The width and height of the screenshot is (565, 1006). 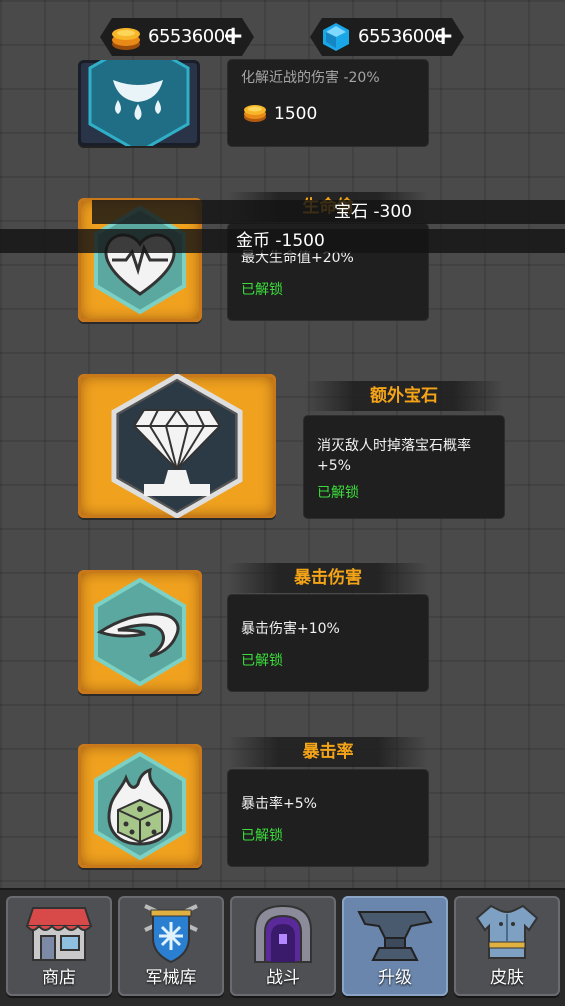 What do you see at coordinates (233, 36) in the screenshot?
I see `add-coins-button: +` at bounding box center [233, 36].